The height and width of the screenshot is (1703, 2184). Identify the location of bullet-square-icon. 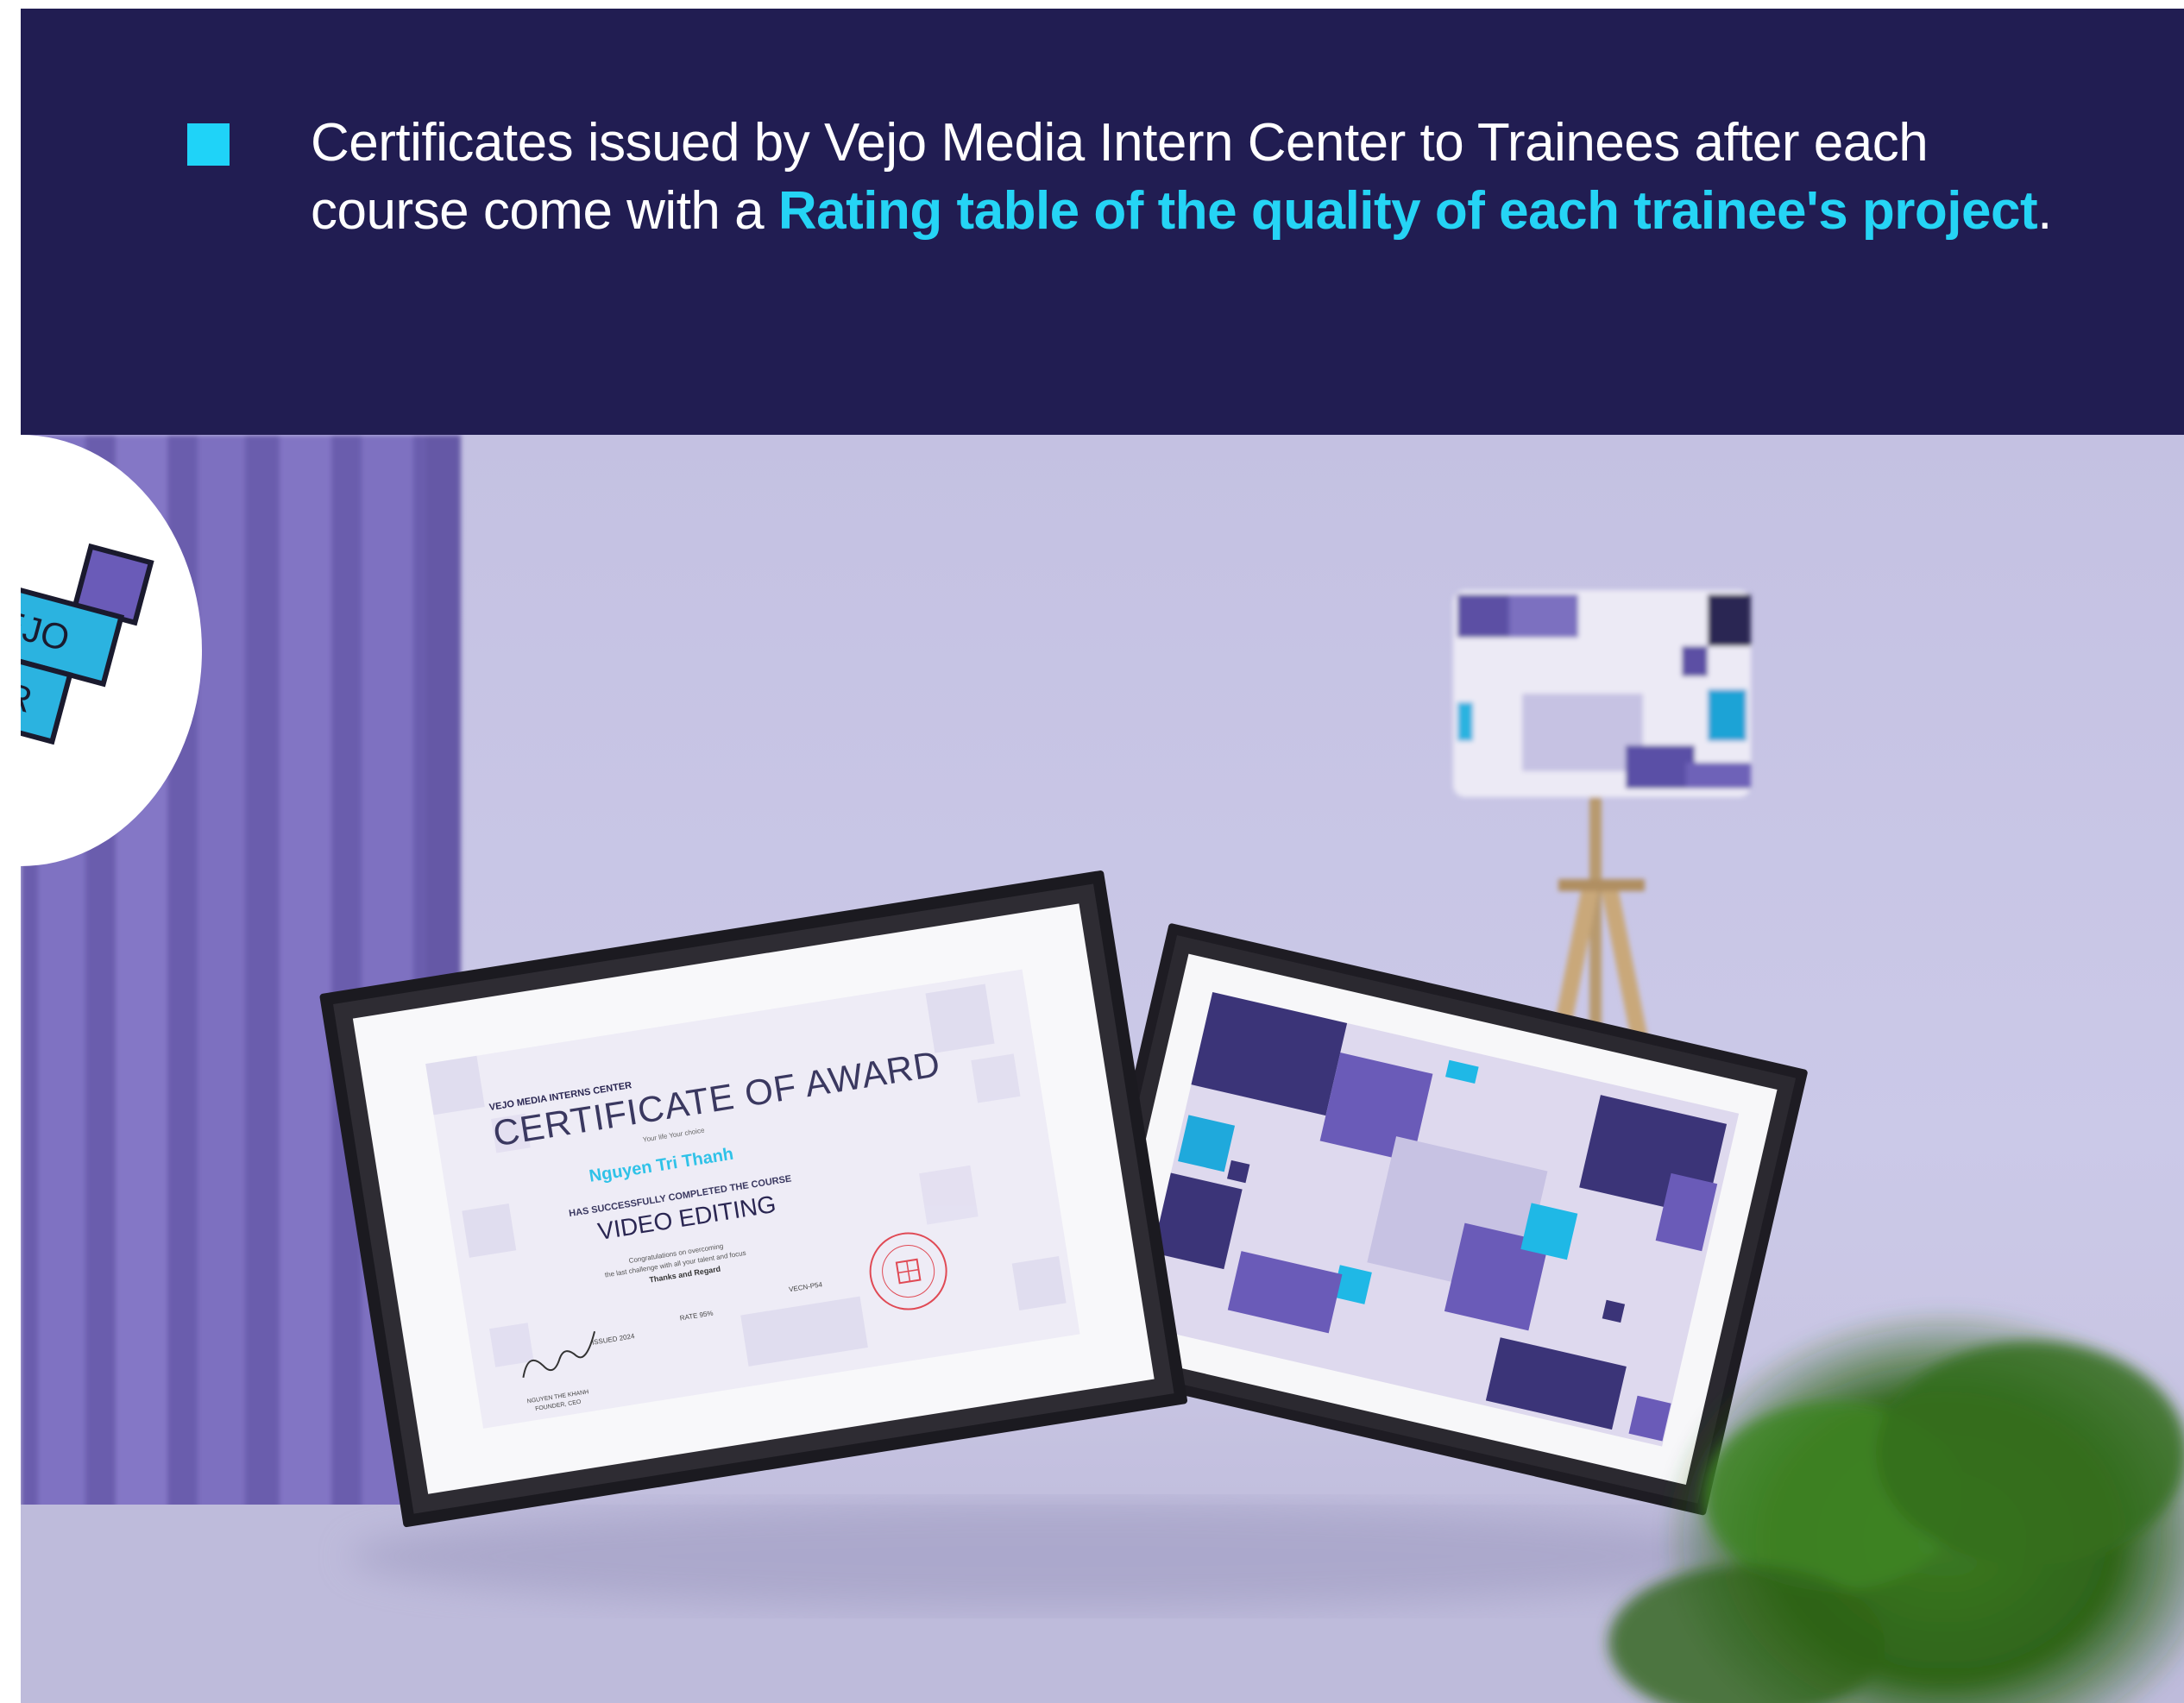
(209, 145).